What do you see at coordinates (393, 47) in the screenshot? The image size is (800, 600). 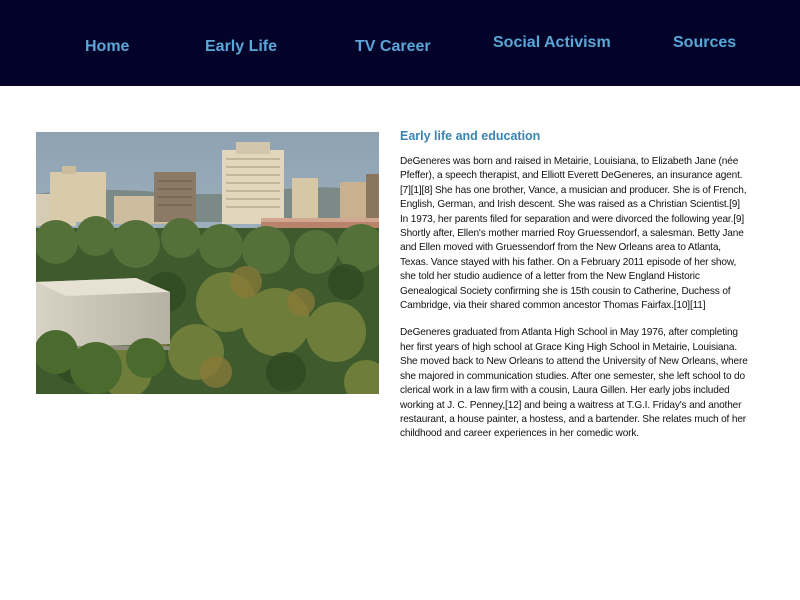 I see `nav-link-tv-career: TV Career` at bounding box center [393, 47].